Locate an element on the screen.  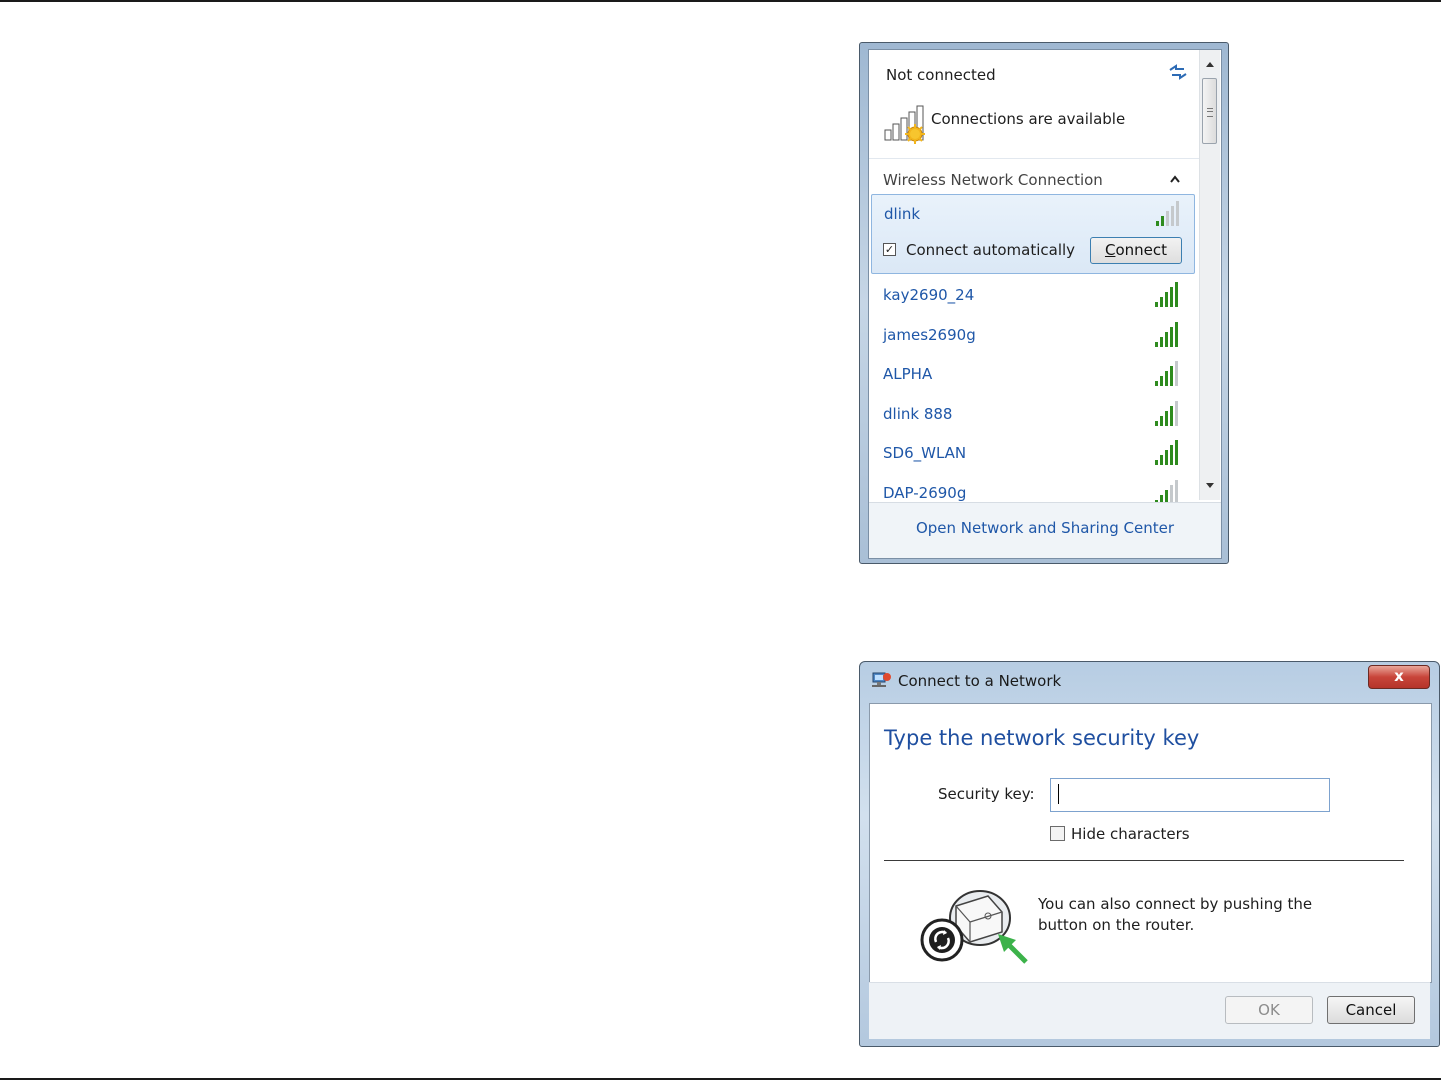
open-network-center-link: Open Network and Sharing Center is located at coordinates (1045, 528).